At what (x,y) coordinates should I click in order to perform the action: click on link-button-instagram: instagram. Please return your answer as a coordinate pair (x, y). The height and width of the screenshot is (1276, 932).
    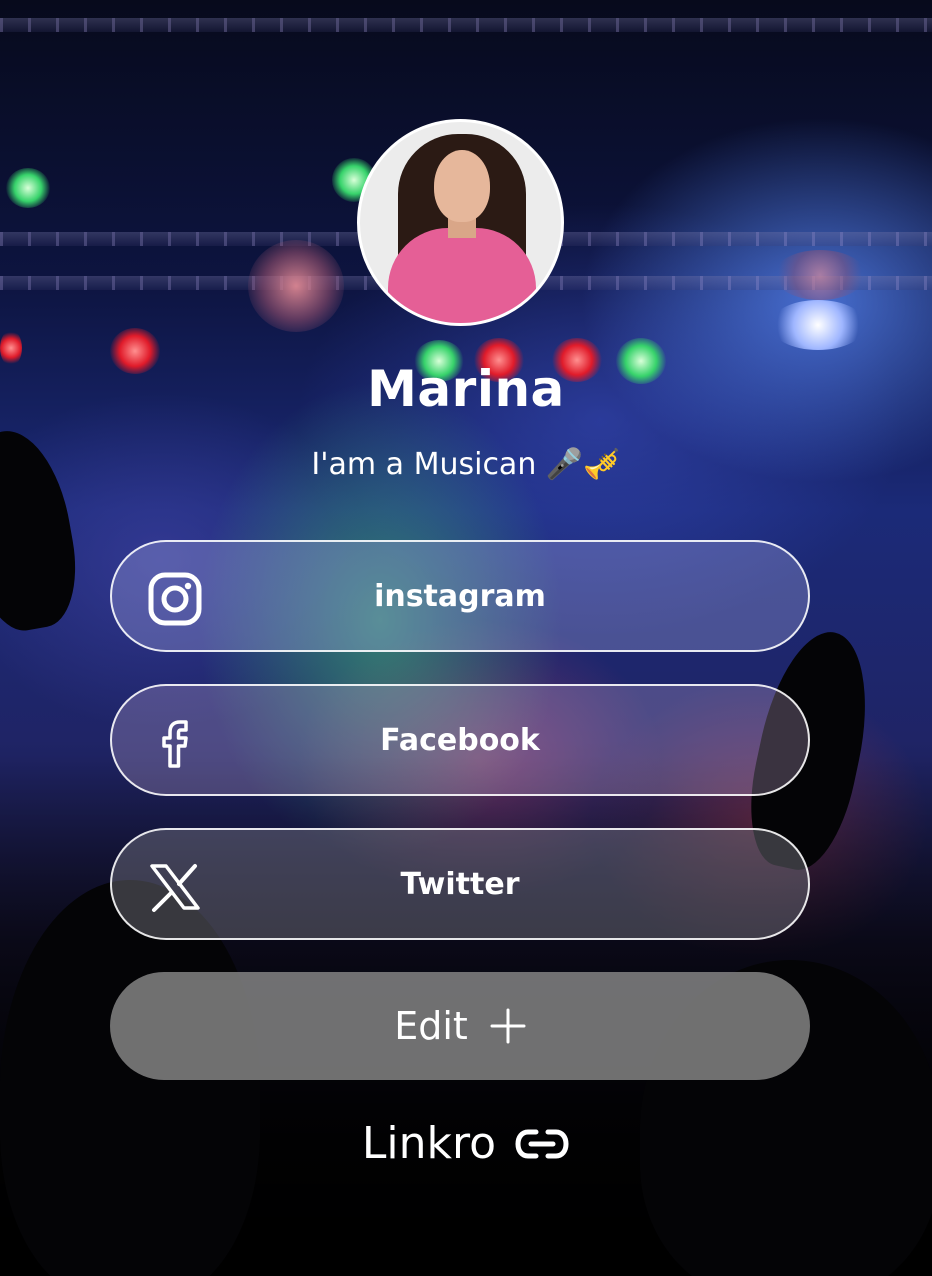
    Looking at the image, I should click on (460, 596).